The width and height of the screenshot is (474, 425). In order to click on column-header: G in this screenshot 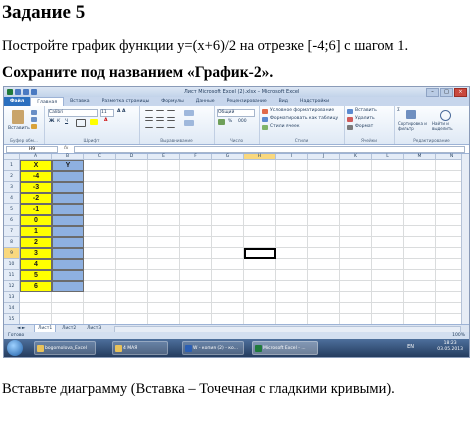, I will do `click(228, 157)`.